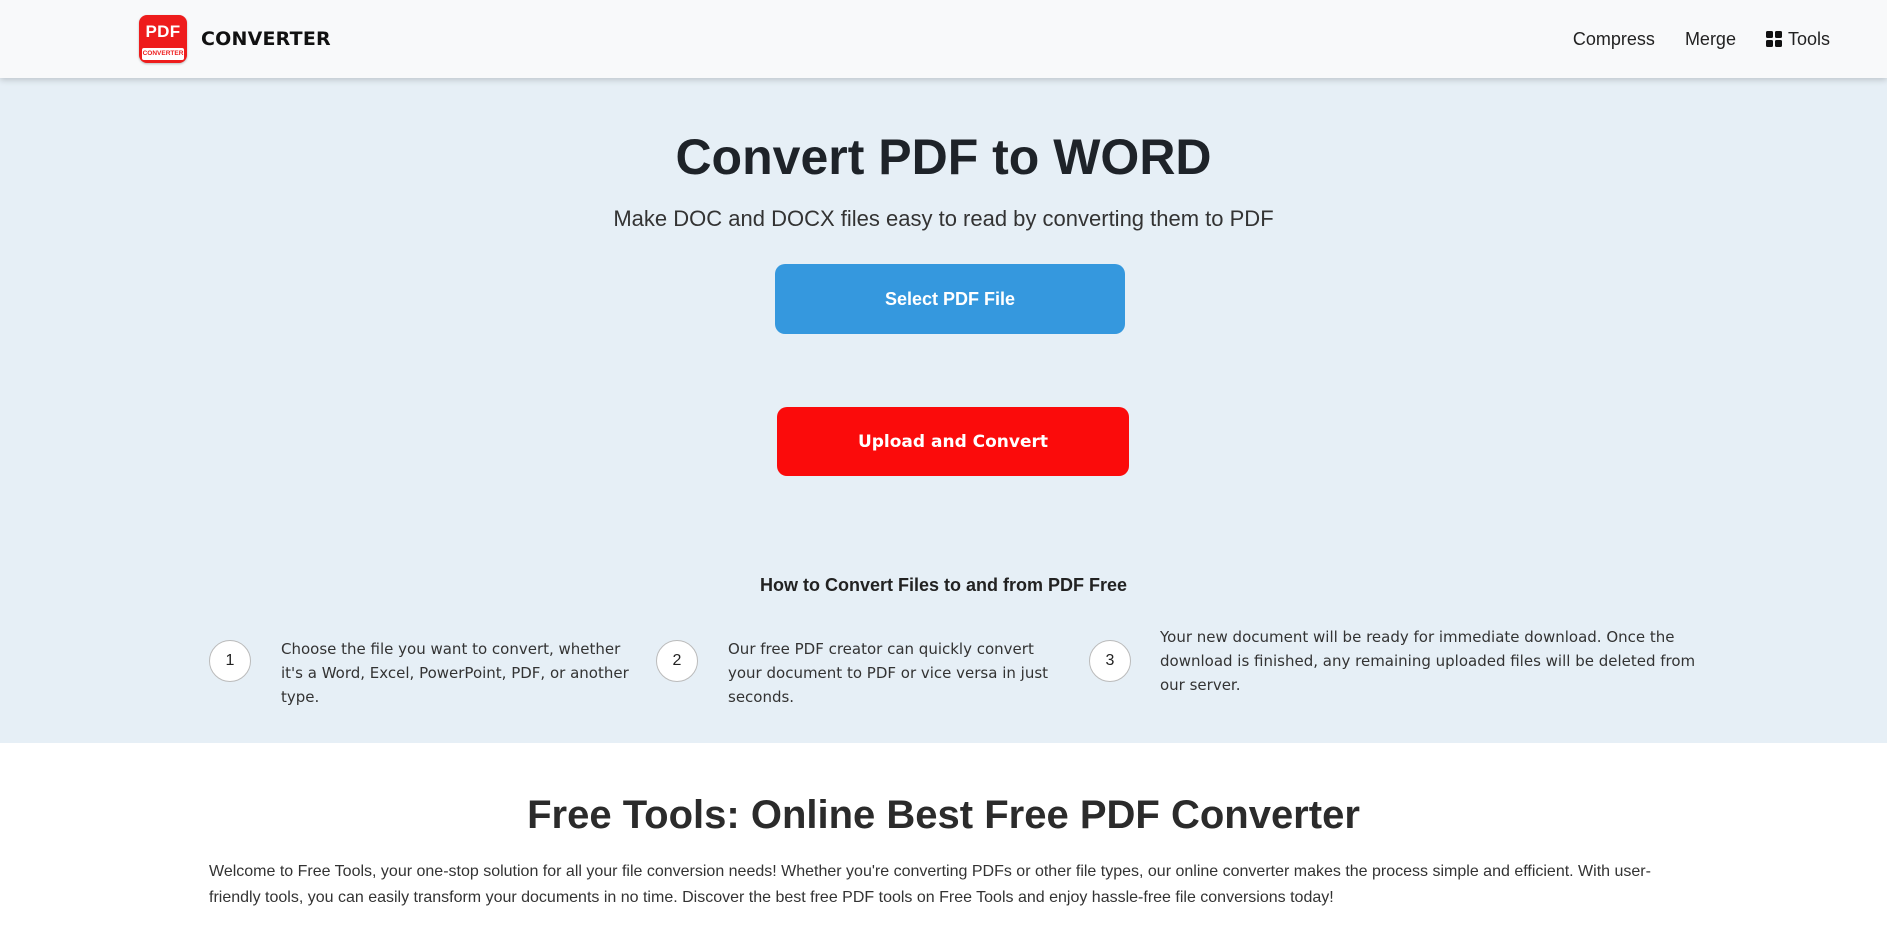 This screenshot has width=1887, height=926. Describe the element at coordinates (1710, 39) in the screenshot. I see `nav-merge-link: Merge` at that location.